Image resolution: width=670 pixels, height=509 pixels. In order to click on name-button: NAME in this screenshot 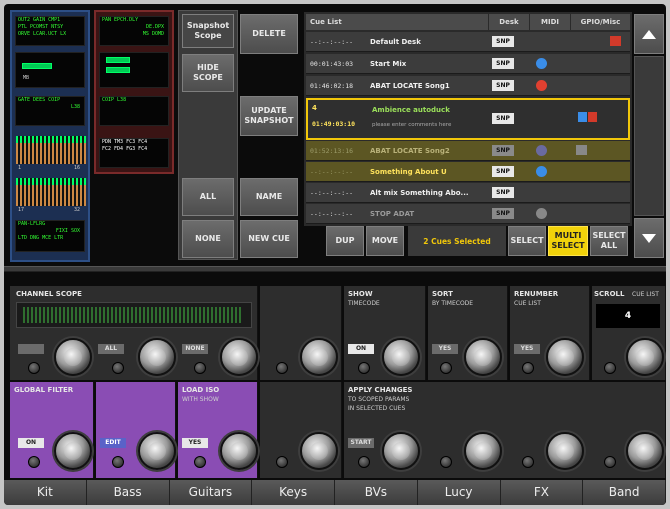, I will do `click(269, 197)`.